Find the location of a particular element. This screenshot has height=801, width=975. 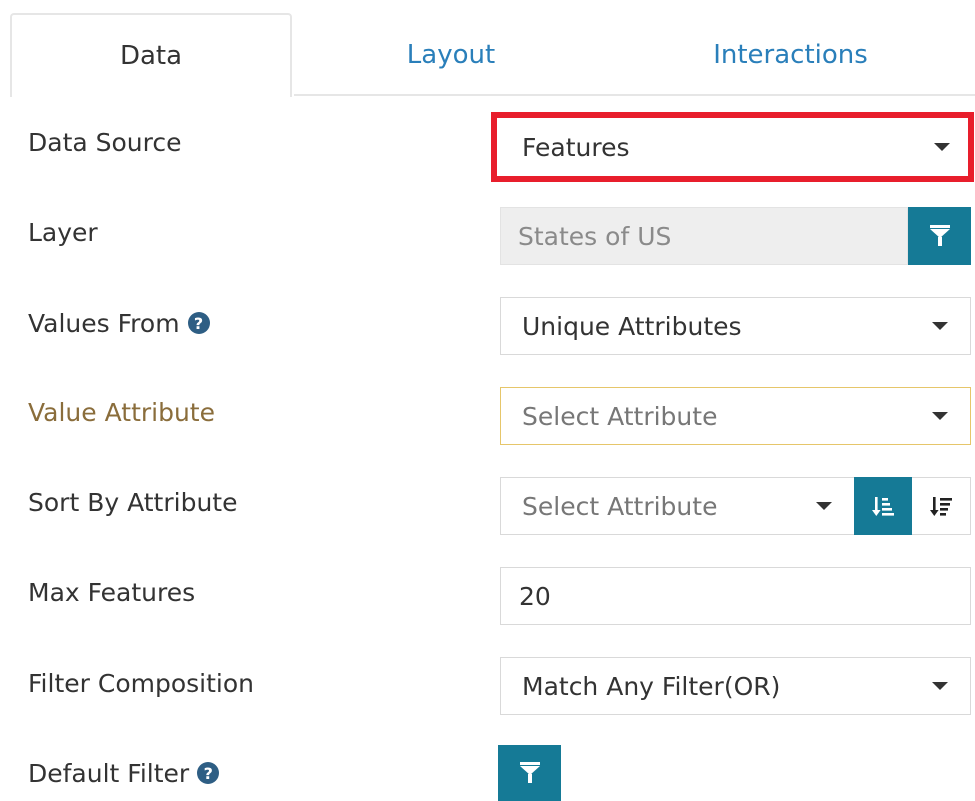

value-attribute-label-text: Value Attribute is located at coordinates (121, 412).